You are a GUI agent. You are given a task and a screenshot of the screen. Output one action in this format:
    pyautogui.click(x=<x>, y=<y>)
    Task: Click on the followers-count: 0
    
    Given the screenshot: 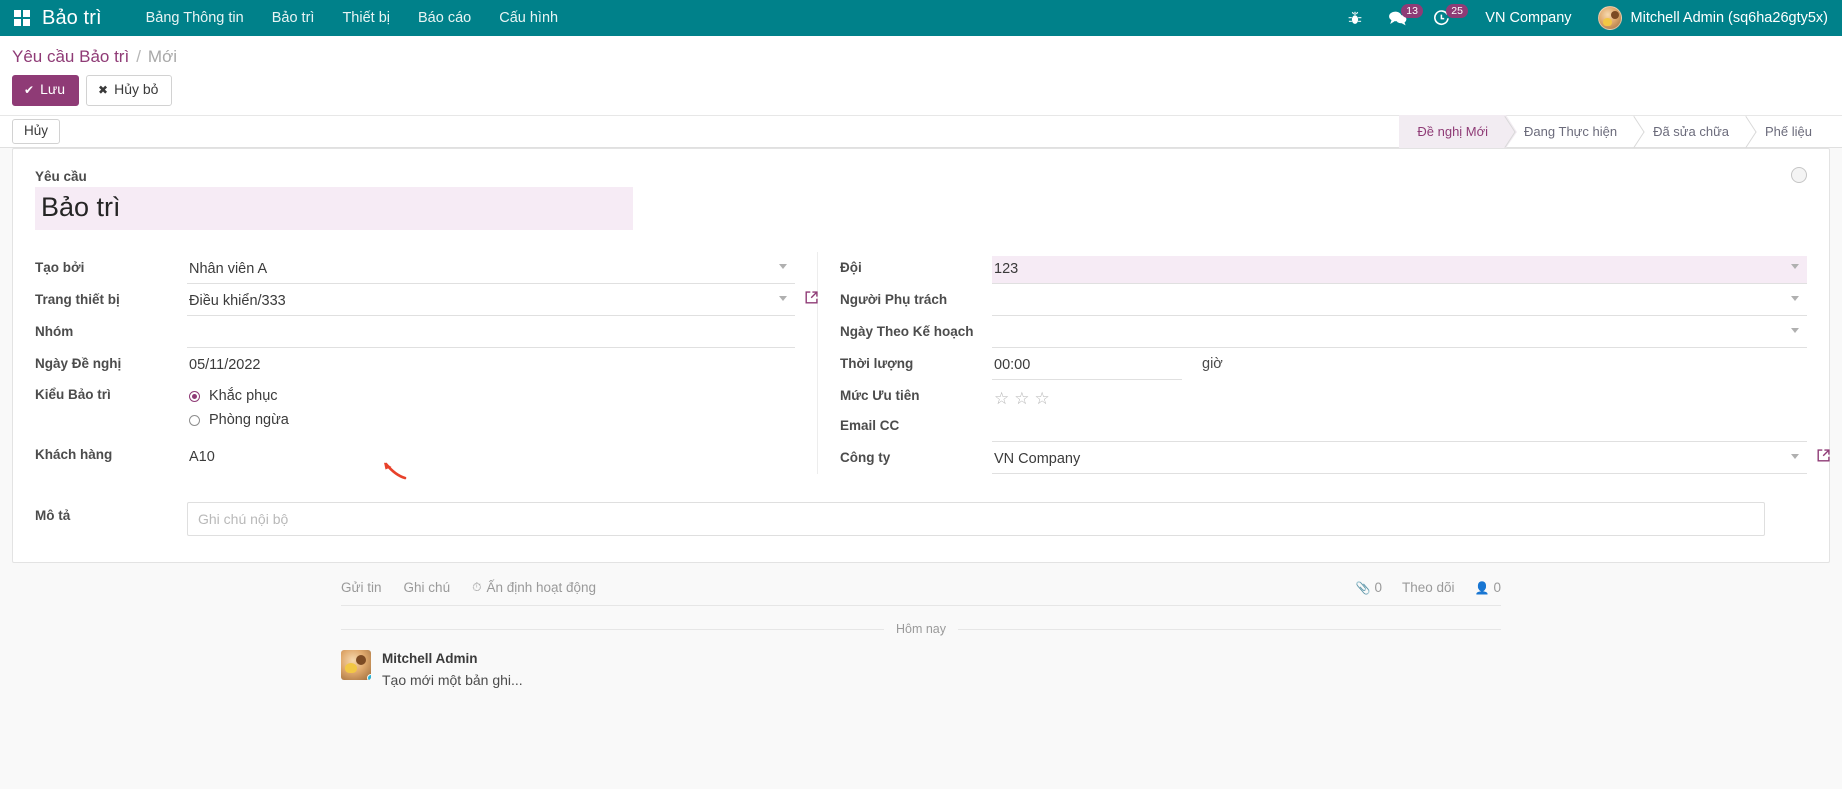 What is the action you would take?
    pyautogui.click(x=1497, y=587)
    